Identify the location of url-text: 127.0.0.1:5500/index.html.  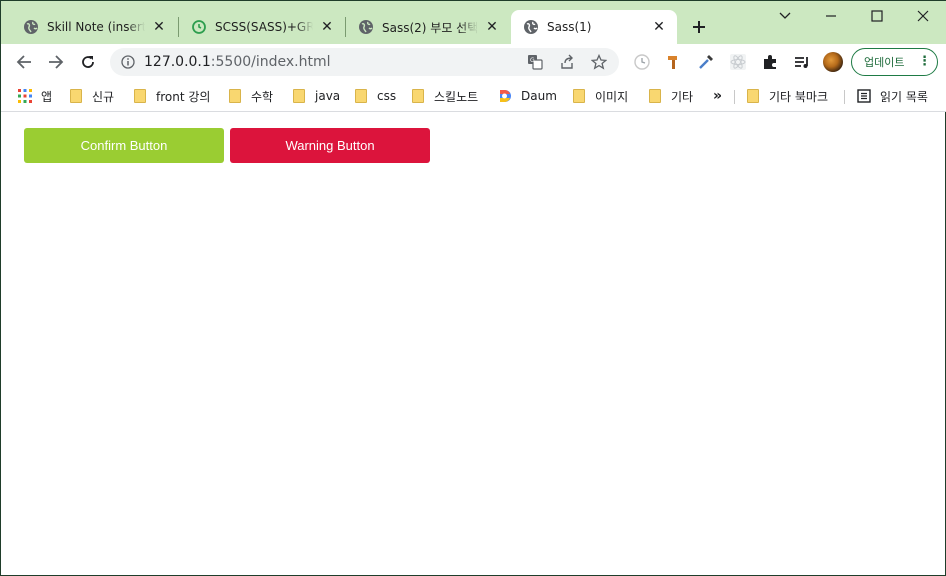
(333, 62).